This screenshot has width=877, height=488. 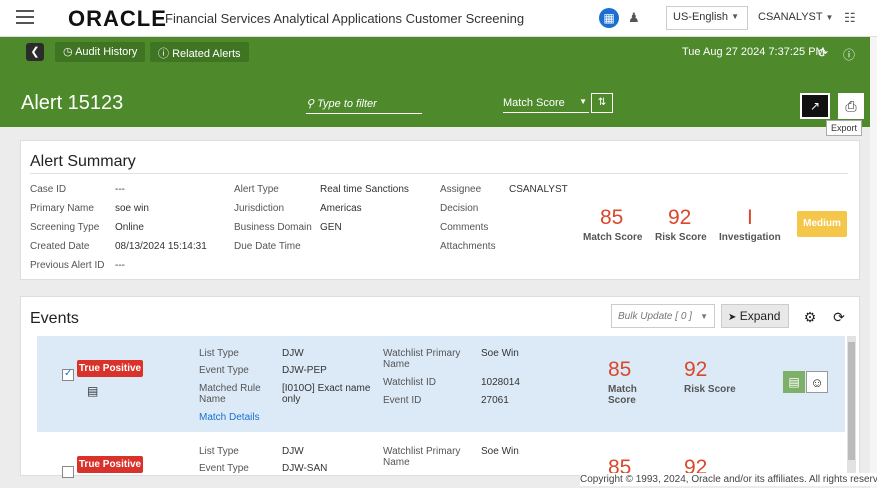 I want to click on page-scrollbar, so click(x=873, y=262).